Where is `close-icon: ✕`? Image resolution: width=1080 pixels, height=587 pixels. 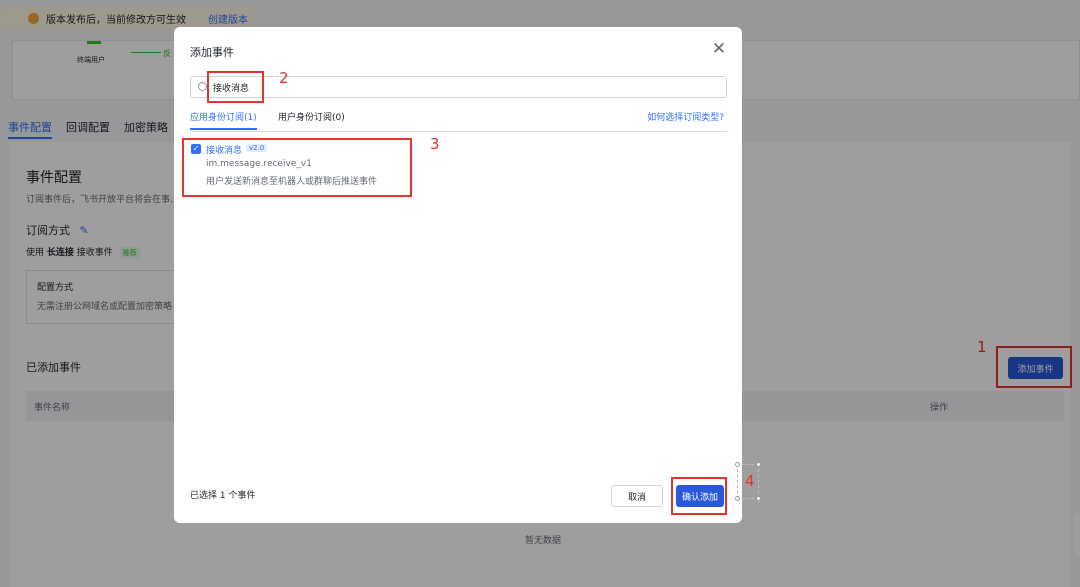 close-icon: ✕ is located at coordinates (719, 49).